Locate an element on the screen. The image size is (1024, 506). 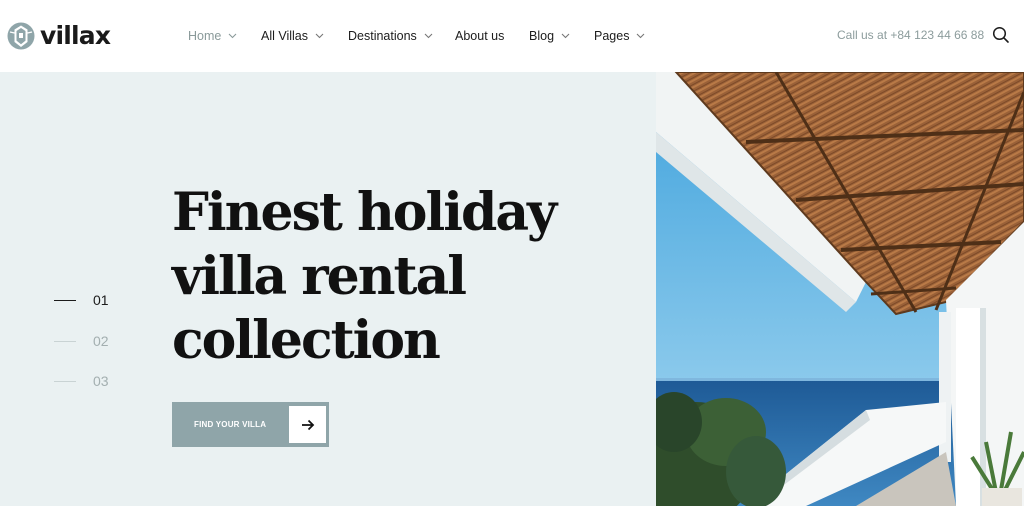
slide-indicator-3: 03 is located at coordinates (81, 381).